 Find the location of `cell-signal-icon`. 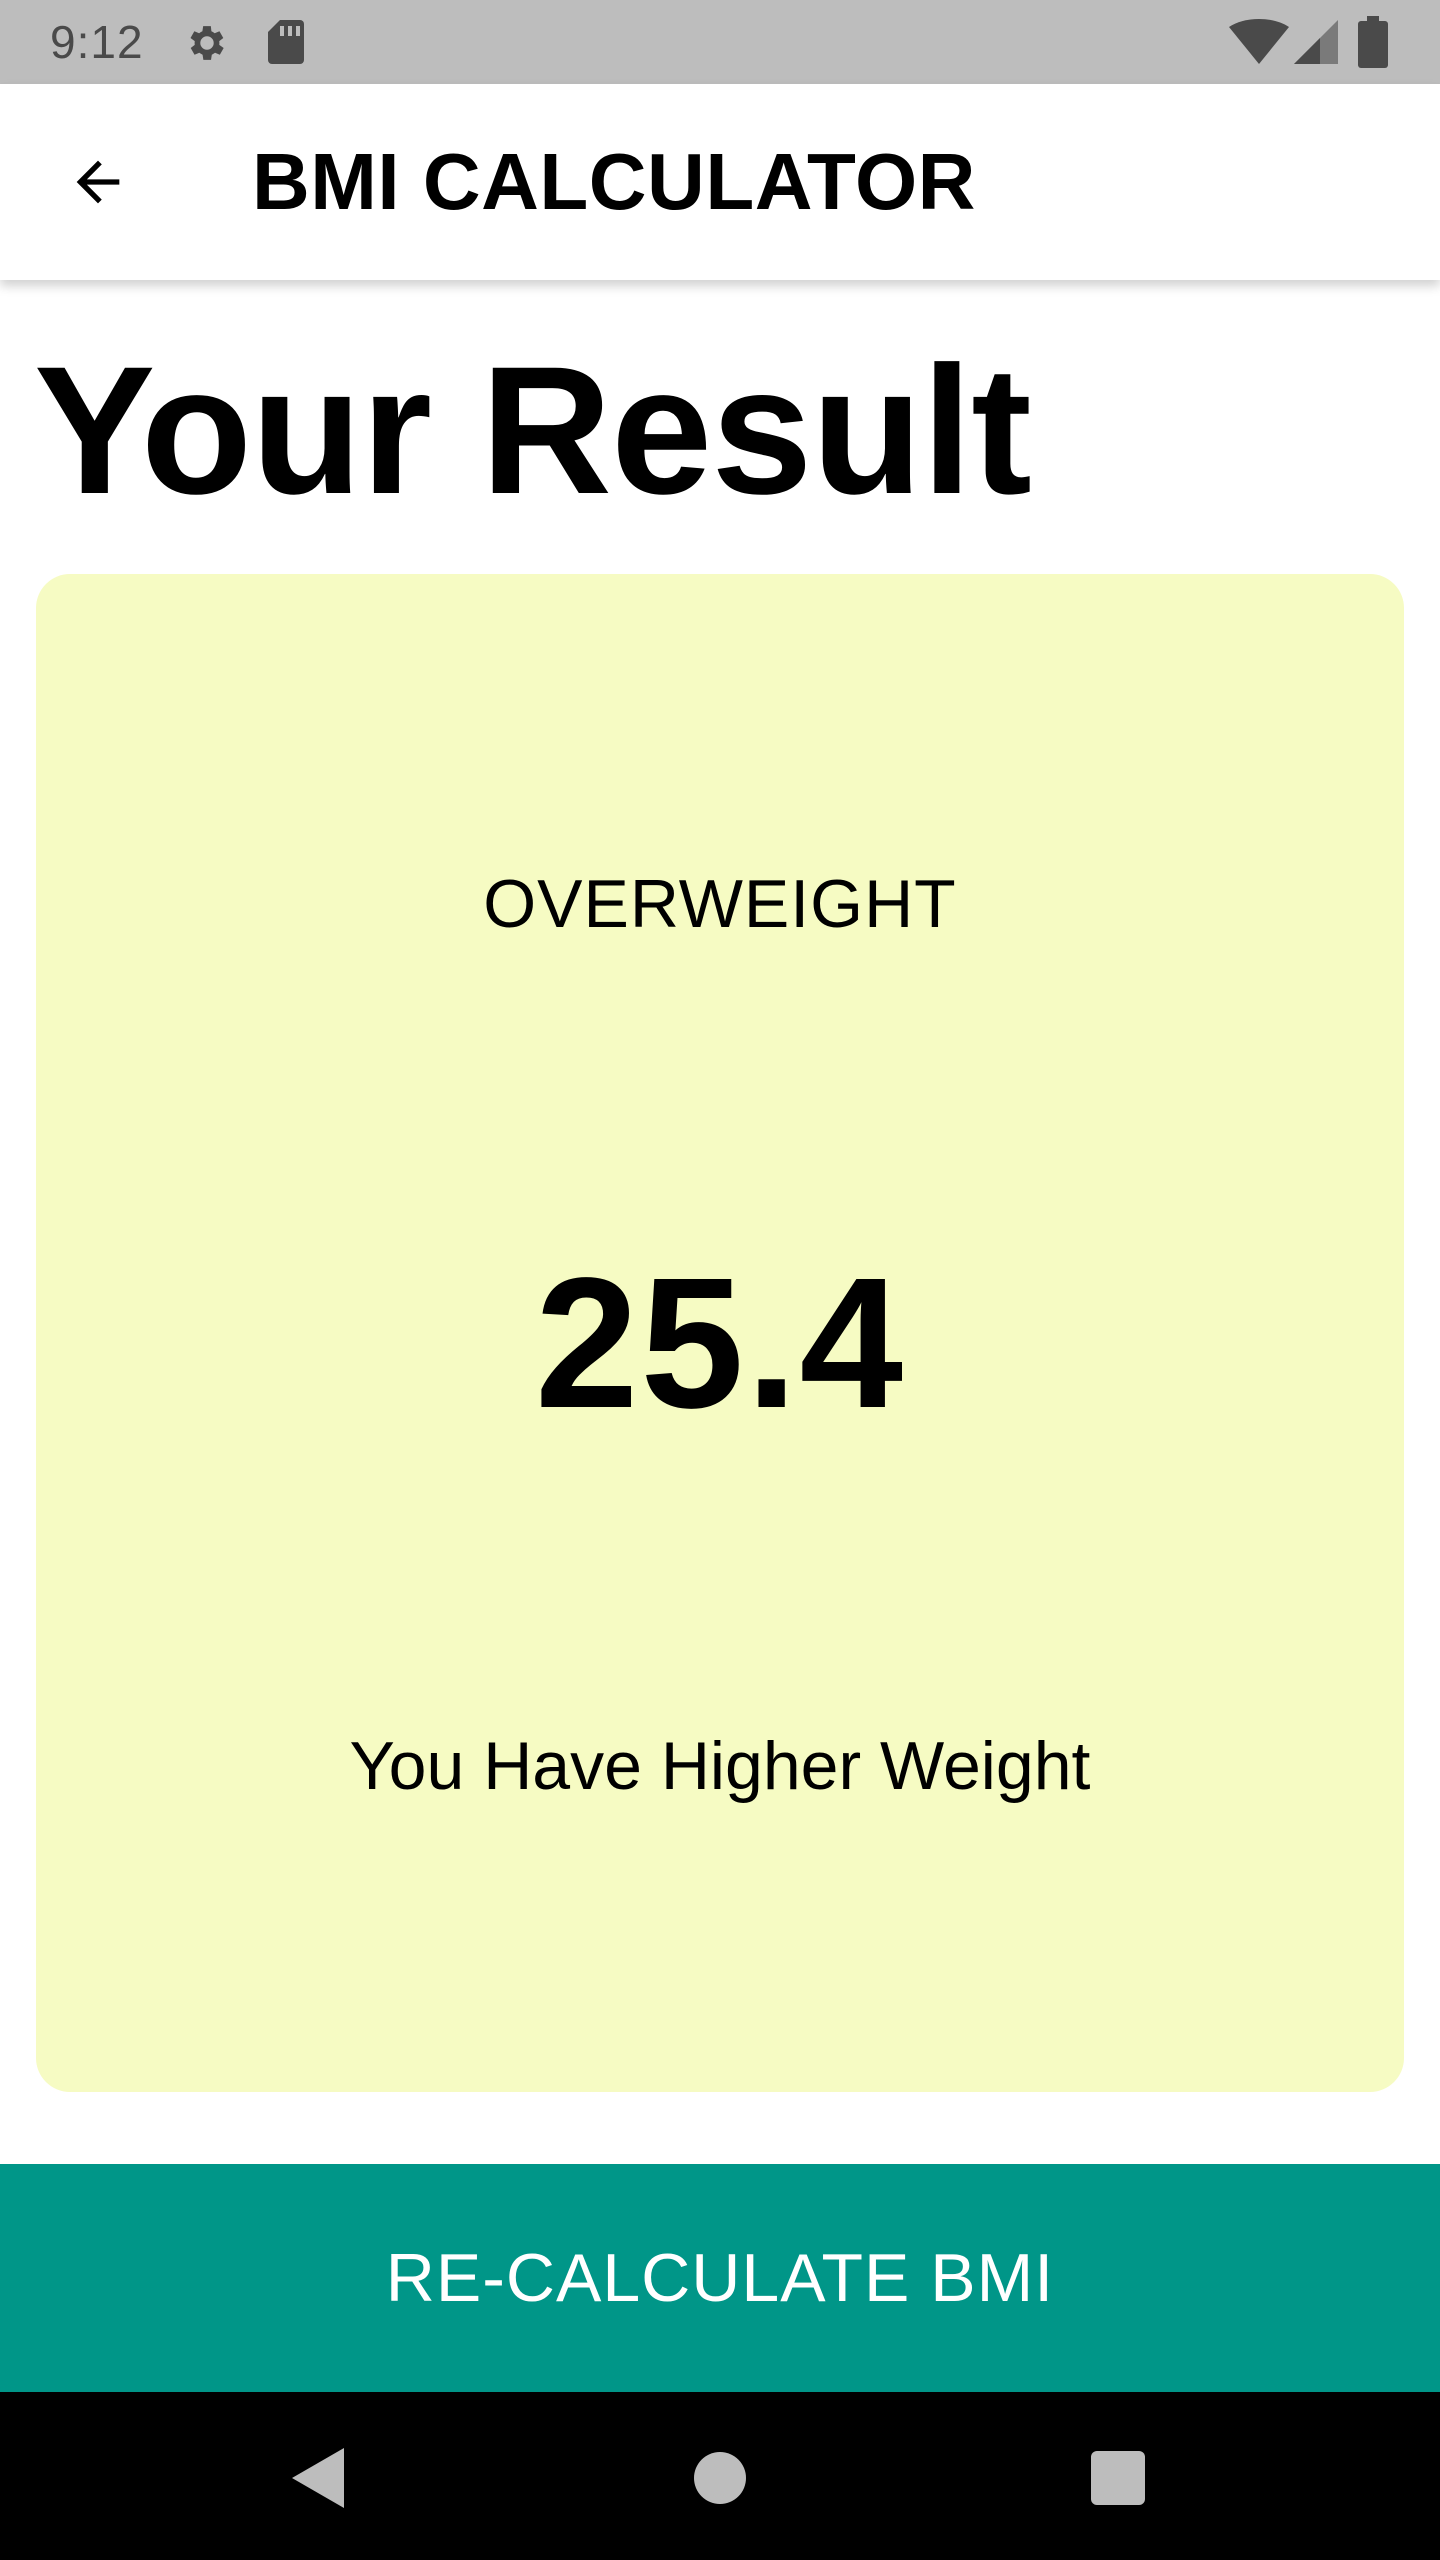

cell-signal-icon is located at coordinates (1316, 42).